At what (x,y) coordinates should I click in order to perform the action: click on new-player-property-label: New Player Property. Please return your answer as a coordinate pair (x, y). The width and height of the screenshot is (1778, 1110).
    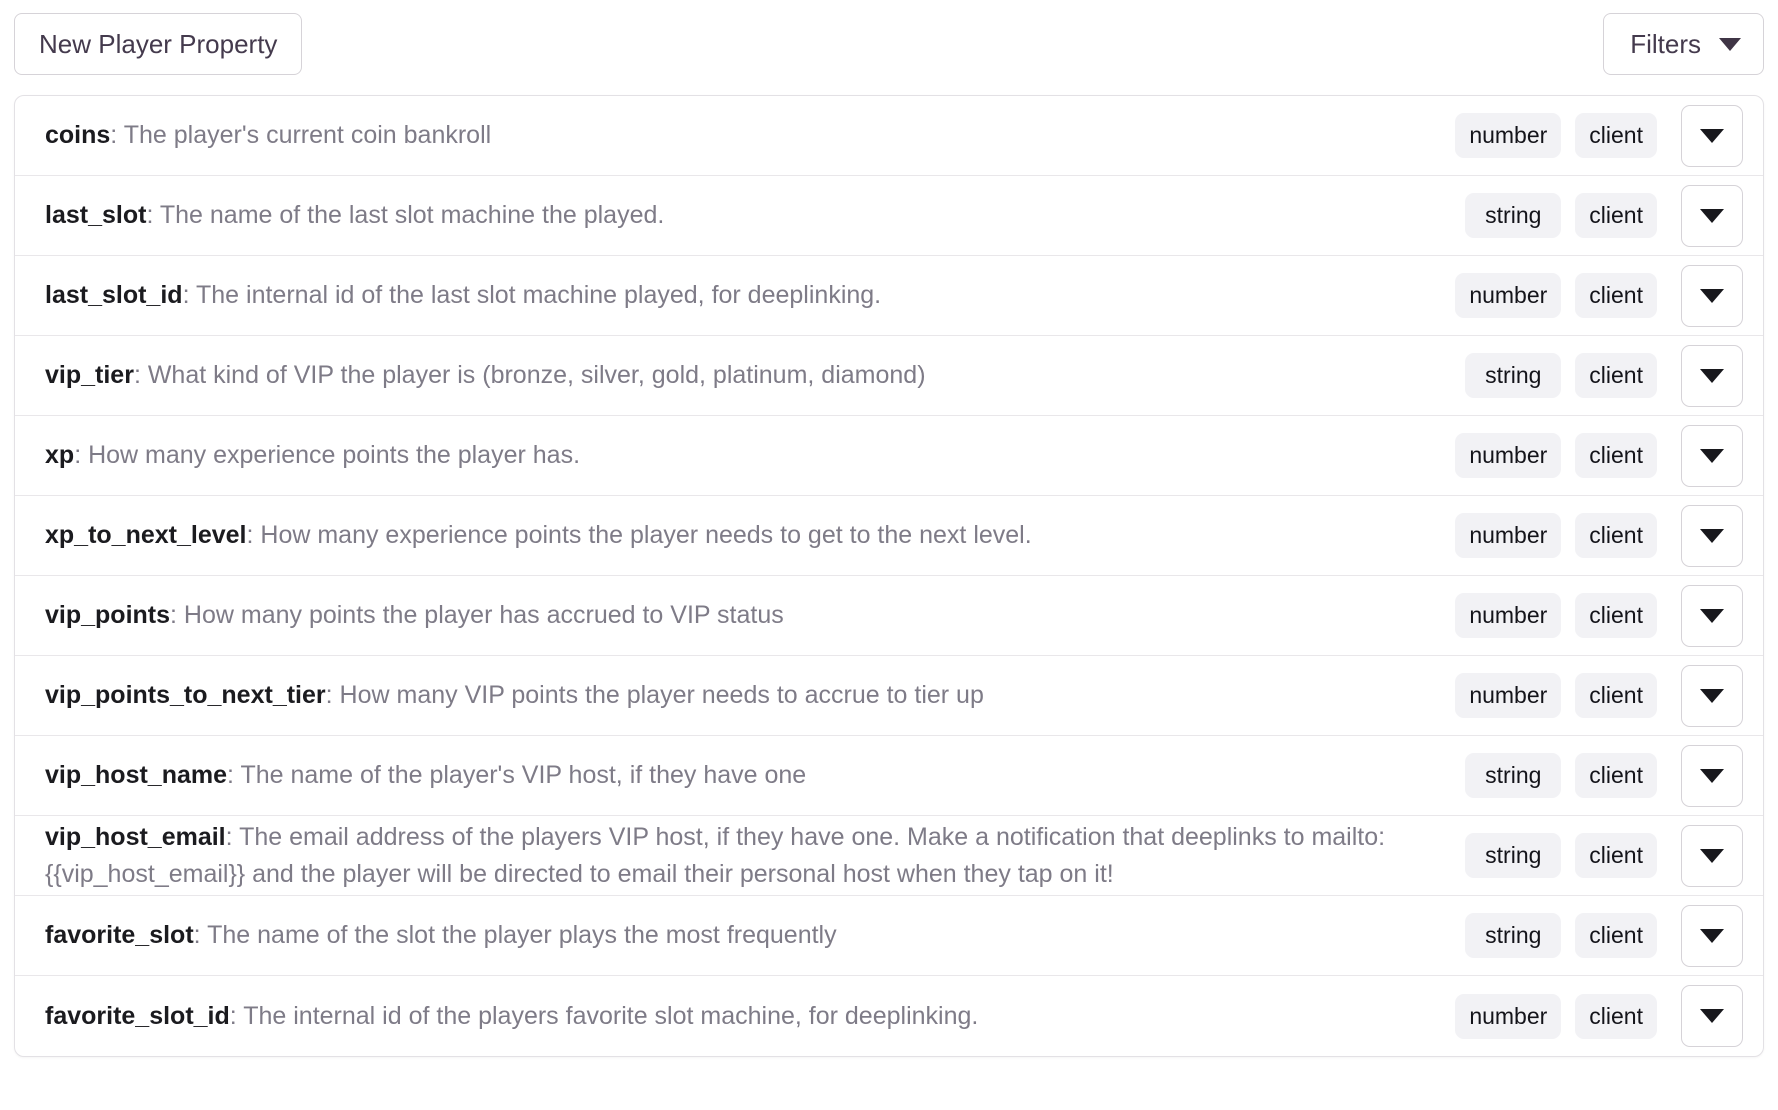
    Looking at the image, I should click on (158, 44).